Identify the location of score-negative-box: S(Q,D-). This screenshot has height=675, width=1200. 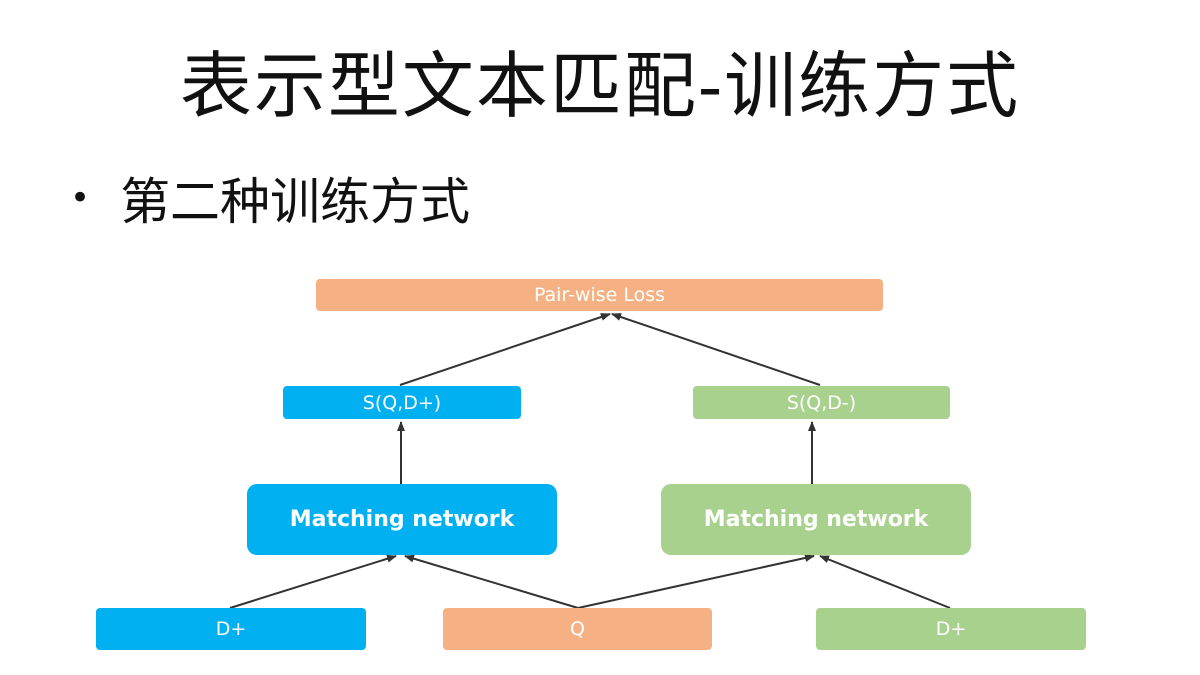
(821, 402).